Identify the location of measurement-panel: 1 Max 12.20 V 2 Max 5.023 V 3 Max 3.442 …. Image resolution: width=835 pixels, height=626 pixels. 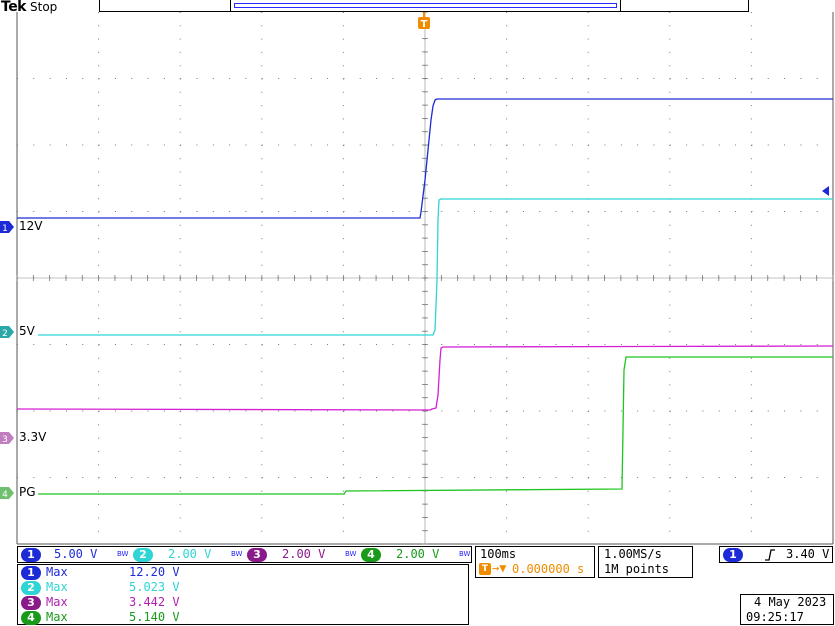
(243, 594).